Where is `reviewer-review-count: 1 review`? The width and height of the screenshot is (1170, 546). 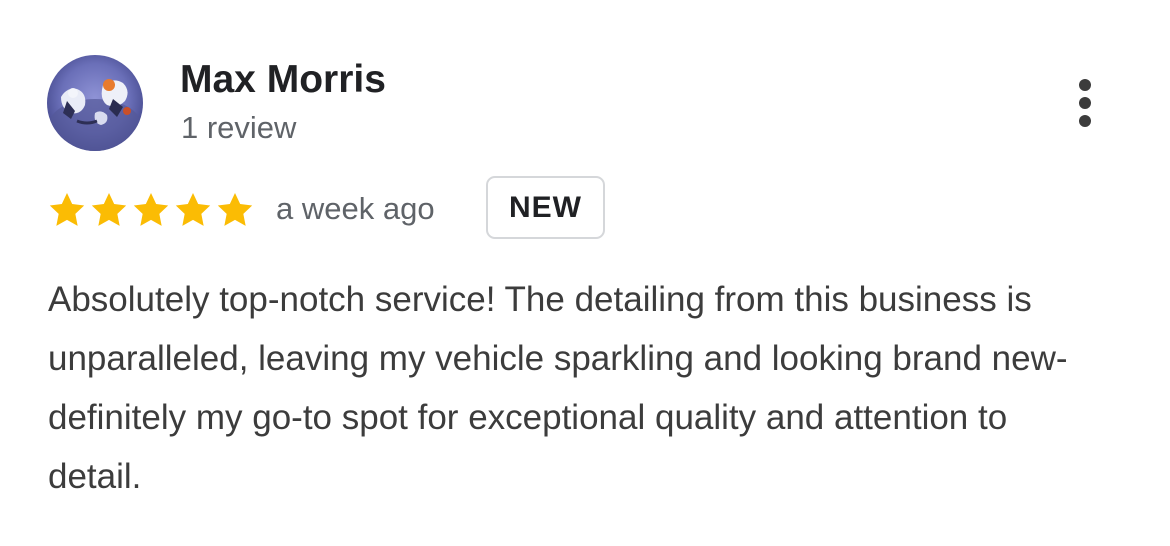 reviewer-review-count: 1 review is located at coordinates (239, 127).